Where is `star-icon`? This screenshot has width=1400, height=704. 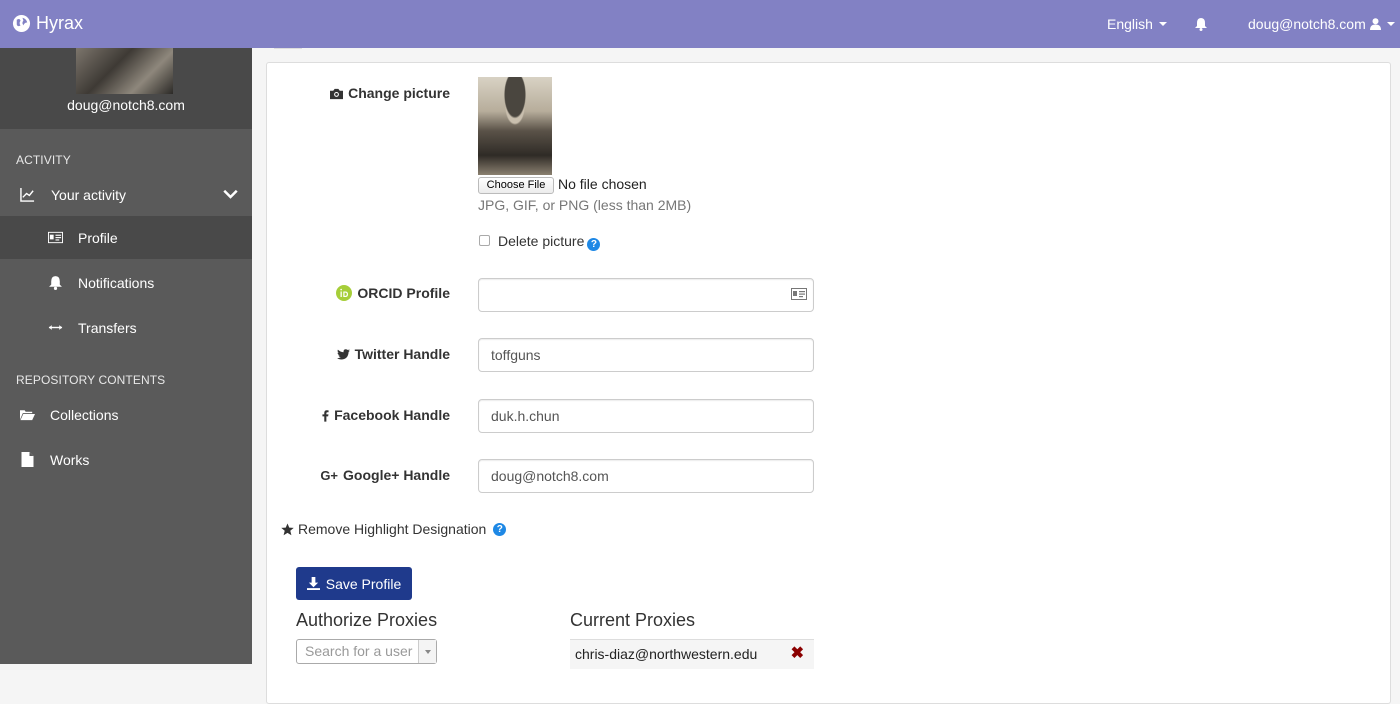 star-icon is located at coordinates (287, 528).